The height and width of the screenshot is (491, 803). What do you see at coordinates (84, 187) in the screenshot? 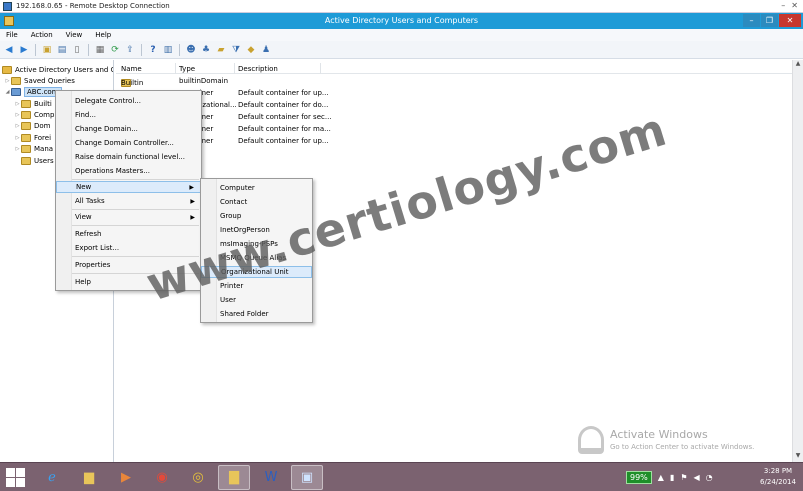
I see `menu-item-label: New` at bounding box center [84, 187].